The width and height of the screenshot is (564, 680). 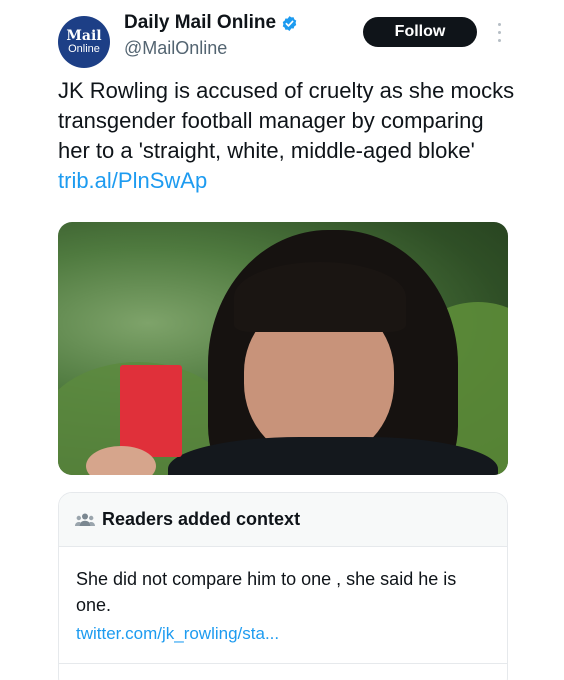 What do you see at coordinates (499, 32) in the screenshot?
I see `more-vertical-icon` at bounding box center [499, 32].